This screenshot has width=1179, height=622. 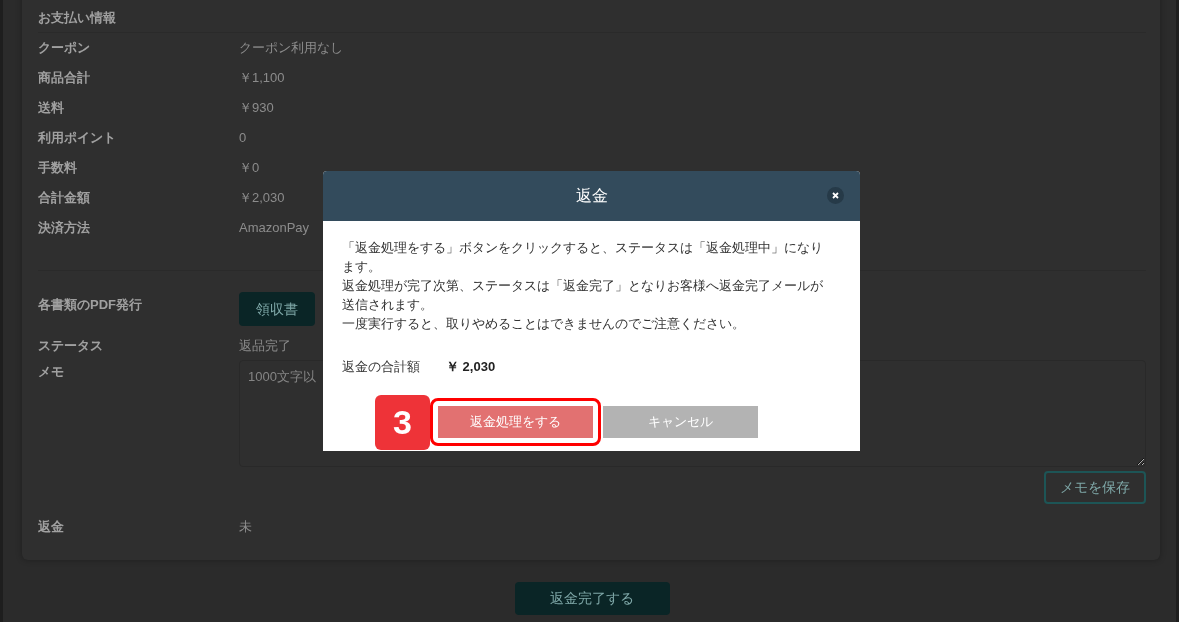 What do you see at coordinates (361, 267) in the screenshot?
I see `message-text: ます。` at bounding box center [361, 267].